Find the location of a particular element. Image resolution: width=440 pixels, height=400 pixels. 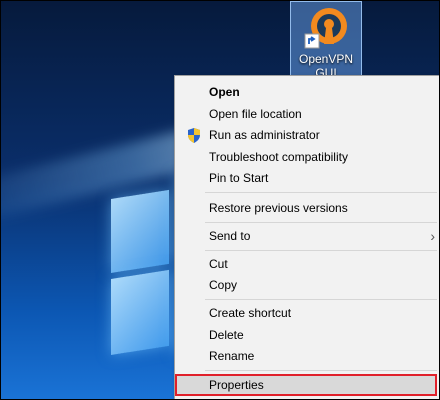

menu-item-label: Rename is located at coordinates (232, 356).